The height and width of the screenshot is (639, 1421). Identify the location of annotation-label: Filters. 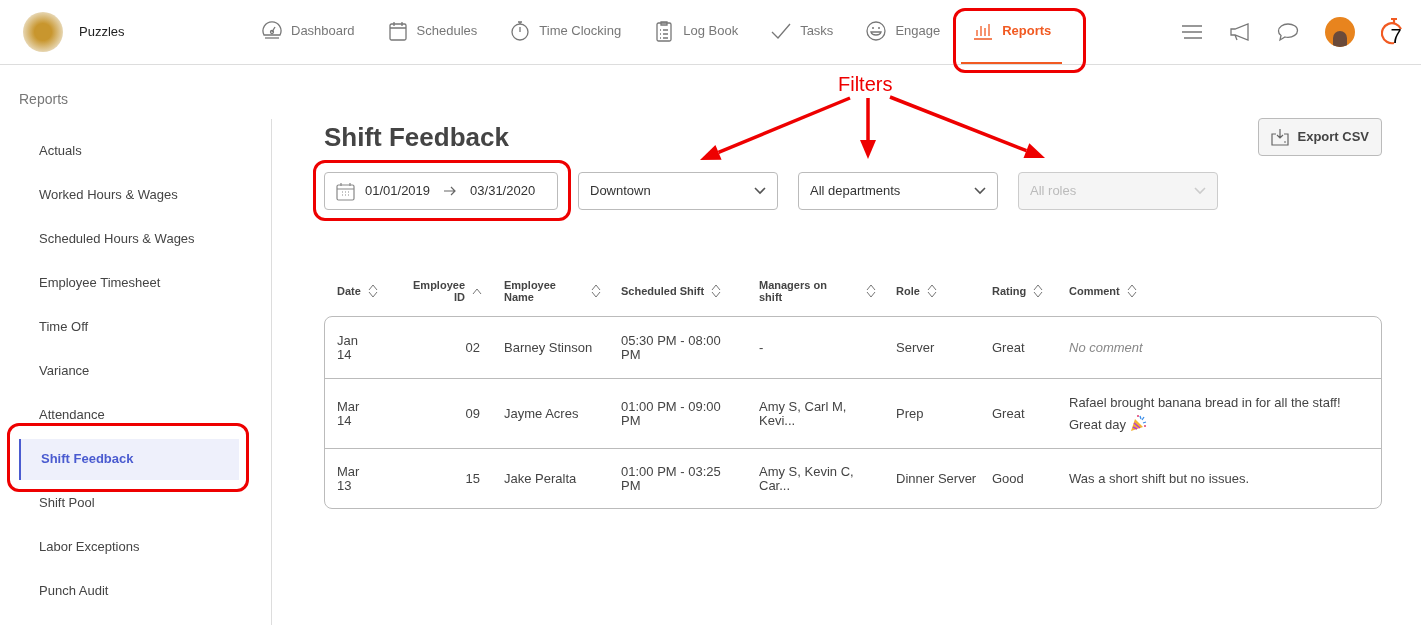
(865, 84).